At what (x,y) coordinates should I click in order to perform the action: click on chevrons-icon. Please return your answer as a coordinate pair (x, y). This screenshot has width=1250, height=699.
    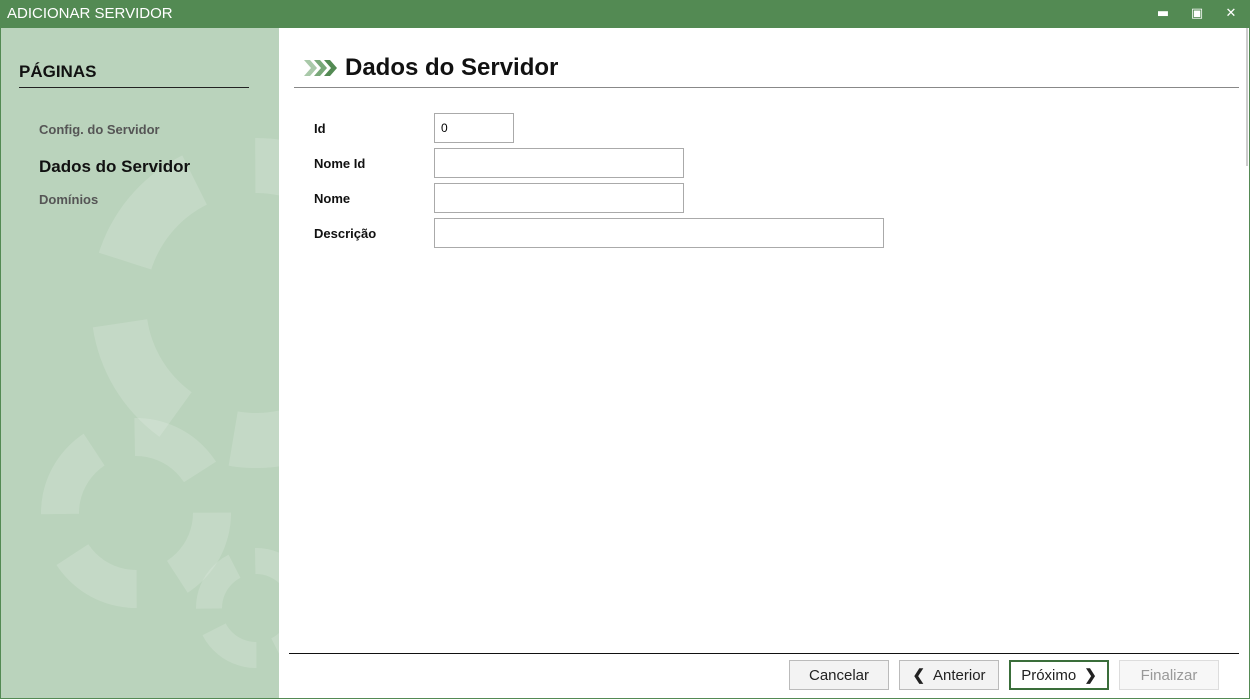
    Looking at the image, I should click on (320, 68).